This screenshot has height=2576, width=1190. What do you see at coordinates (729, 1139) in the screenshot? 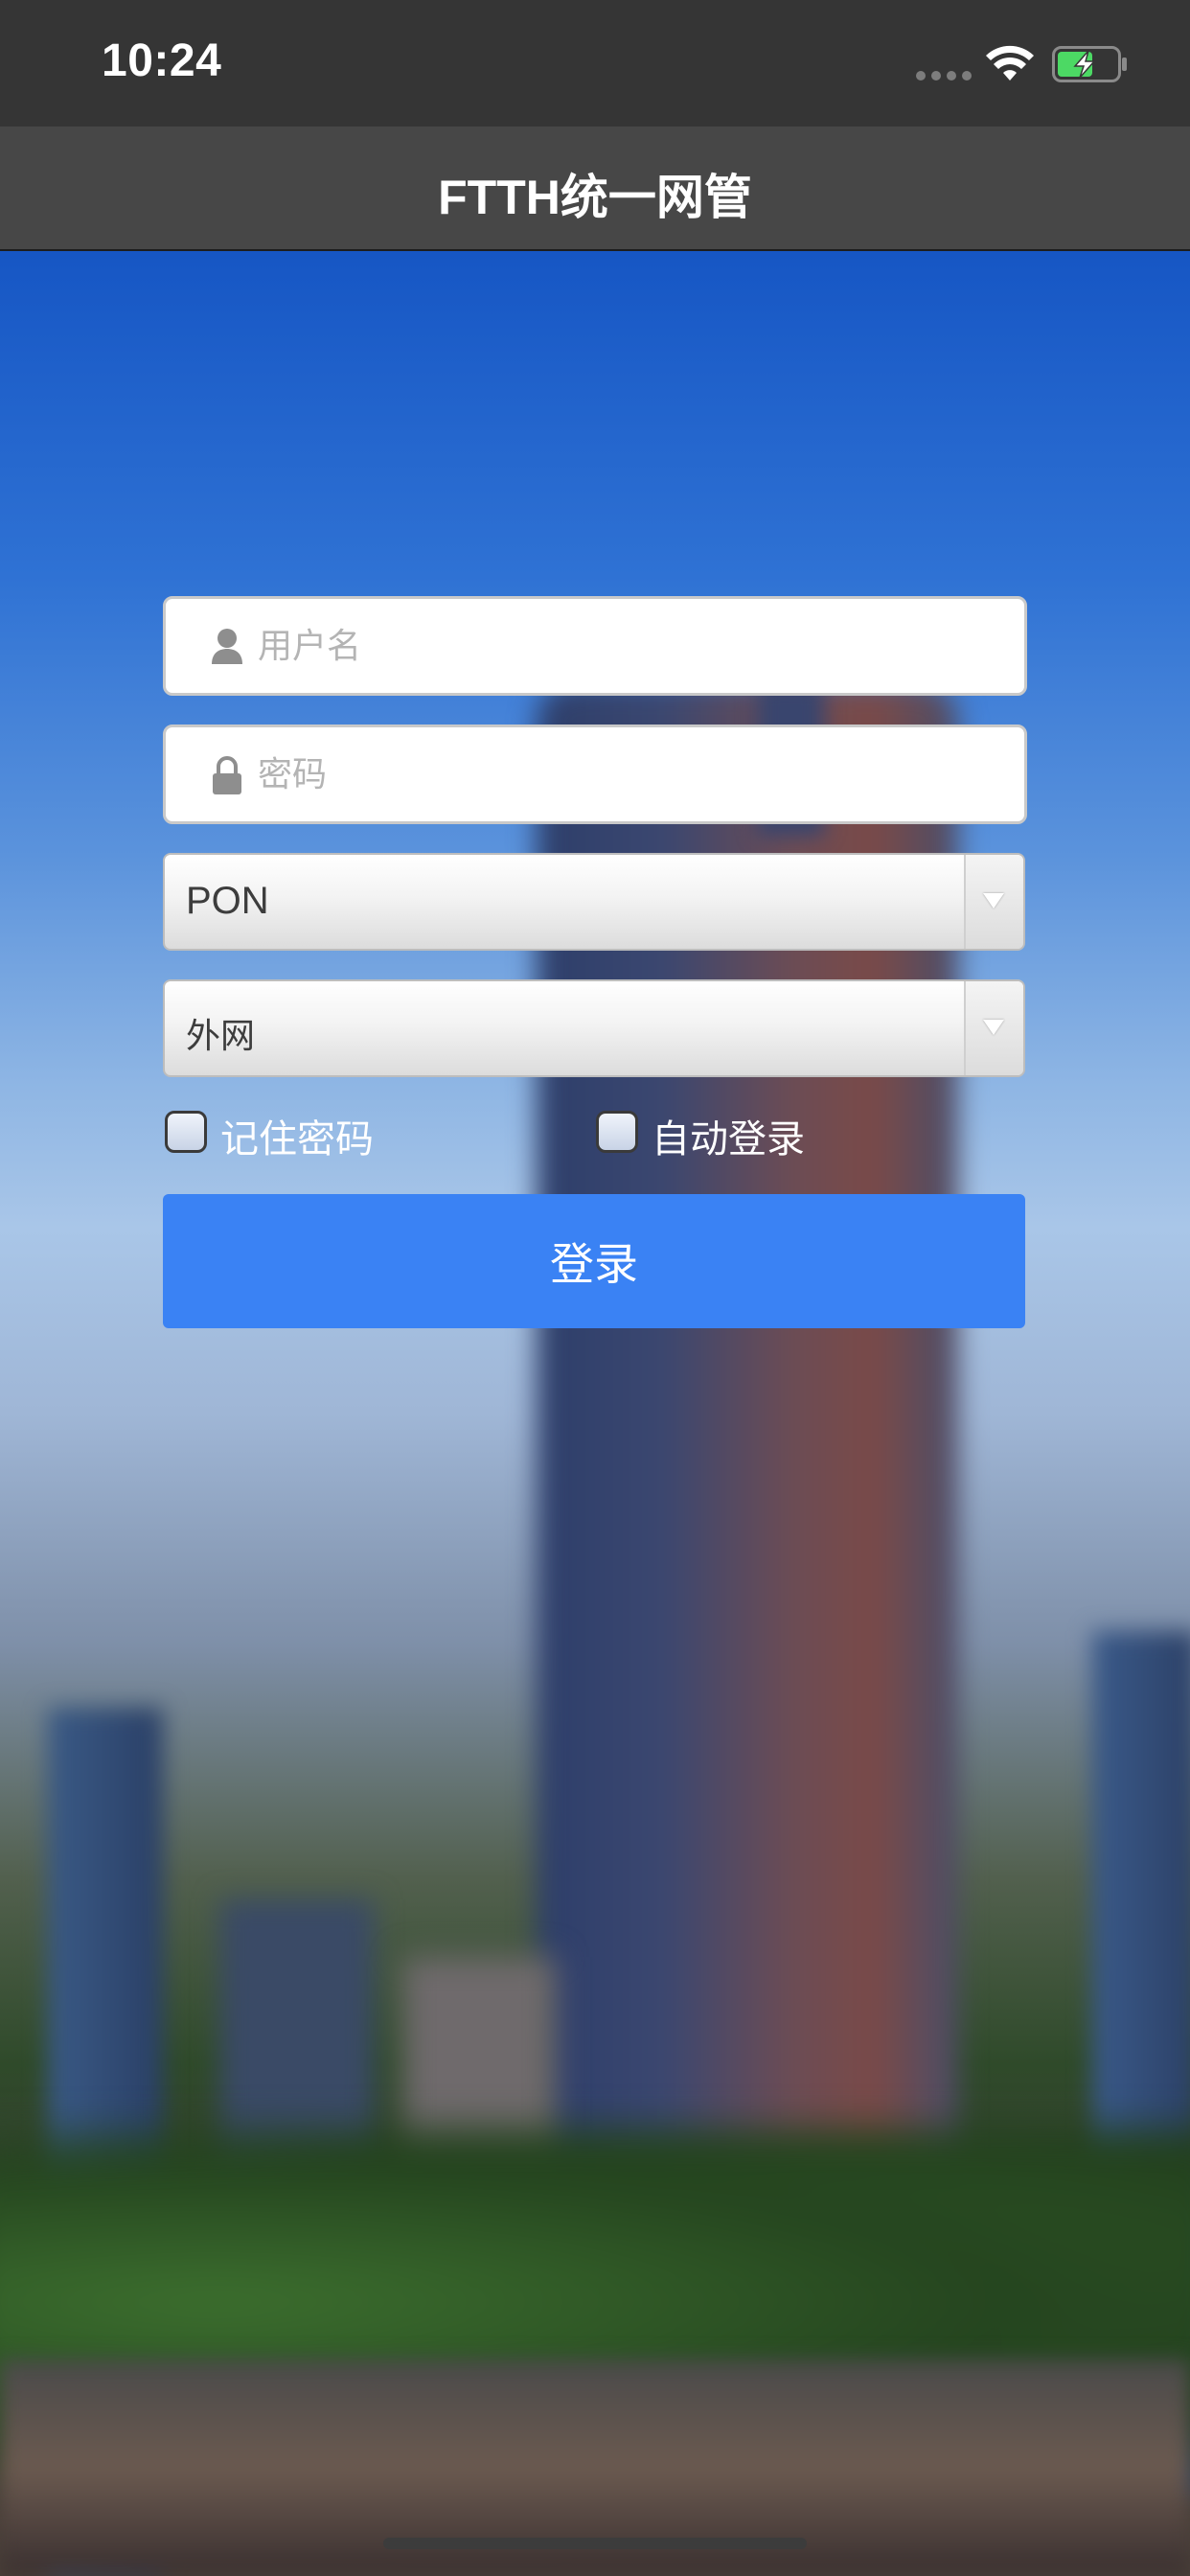
I see `auto-login-label: 自动登录` at bounding box center [729, 1139].